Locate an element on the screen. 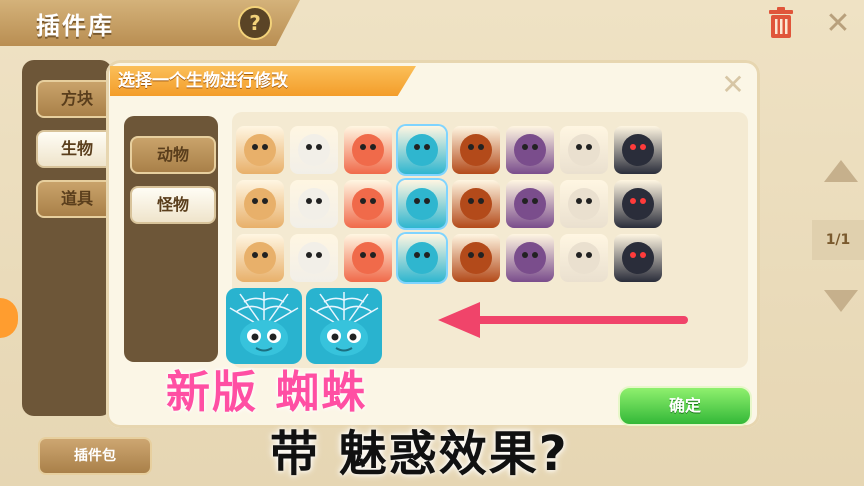 This screenshot has width=864, height=486. trash-icon is located at coordinates (781, 23).